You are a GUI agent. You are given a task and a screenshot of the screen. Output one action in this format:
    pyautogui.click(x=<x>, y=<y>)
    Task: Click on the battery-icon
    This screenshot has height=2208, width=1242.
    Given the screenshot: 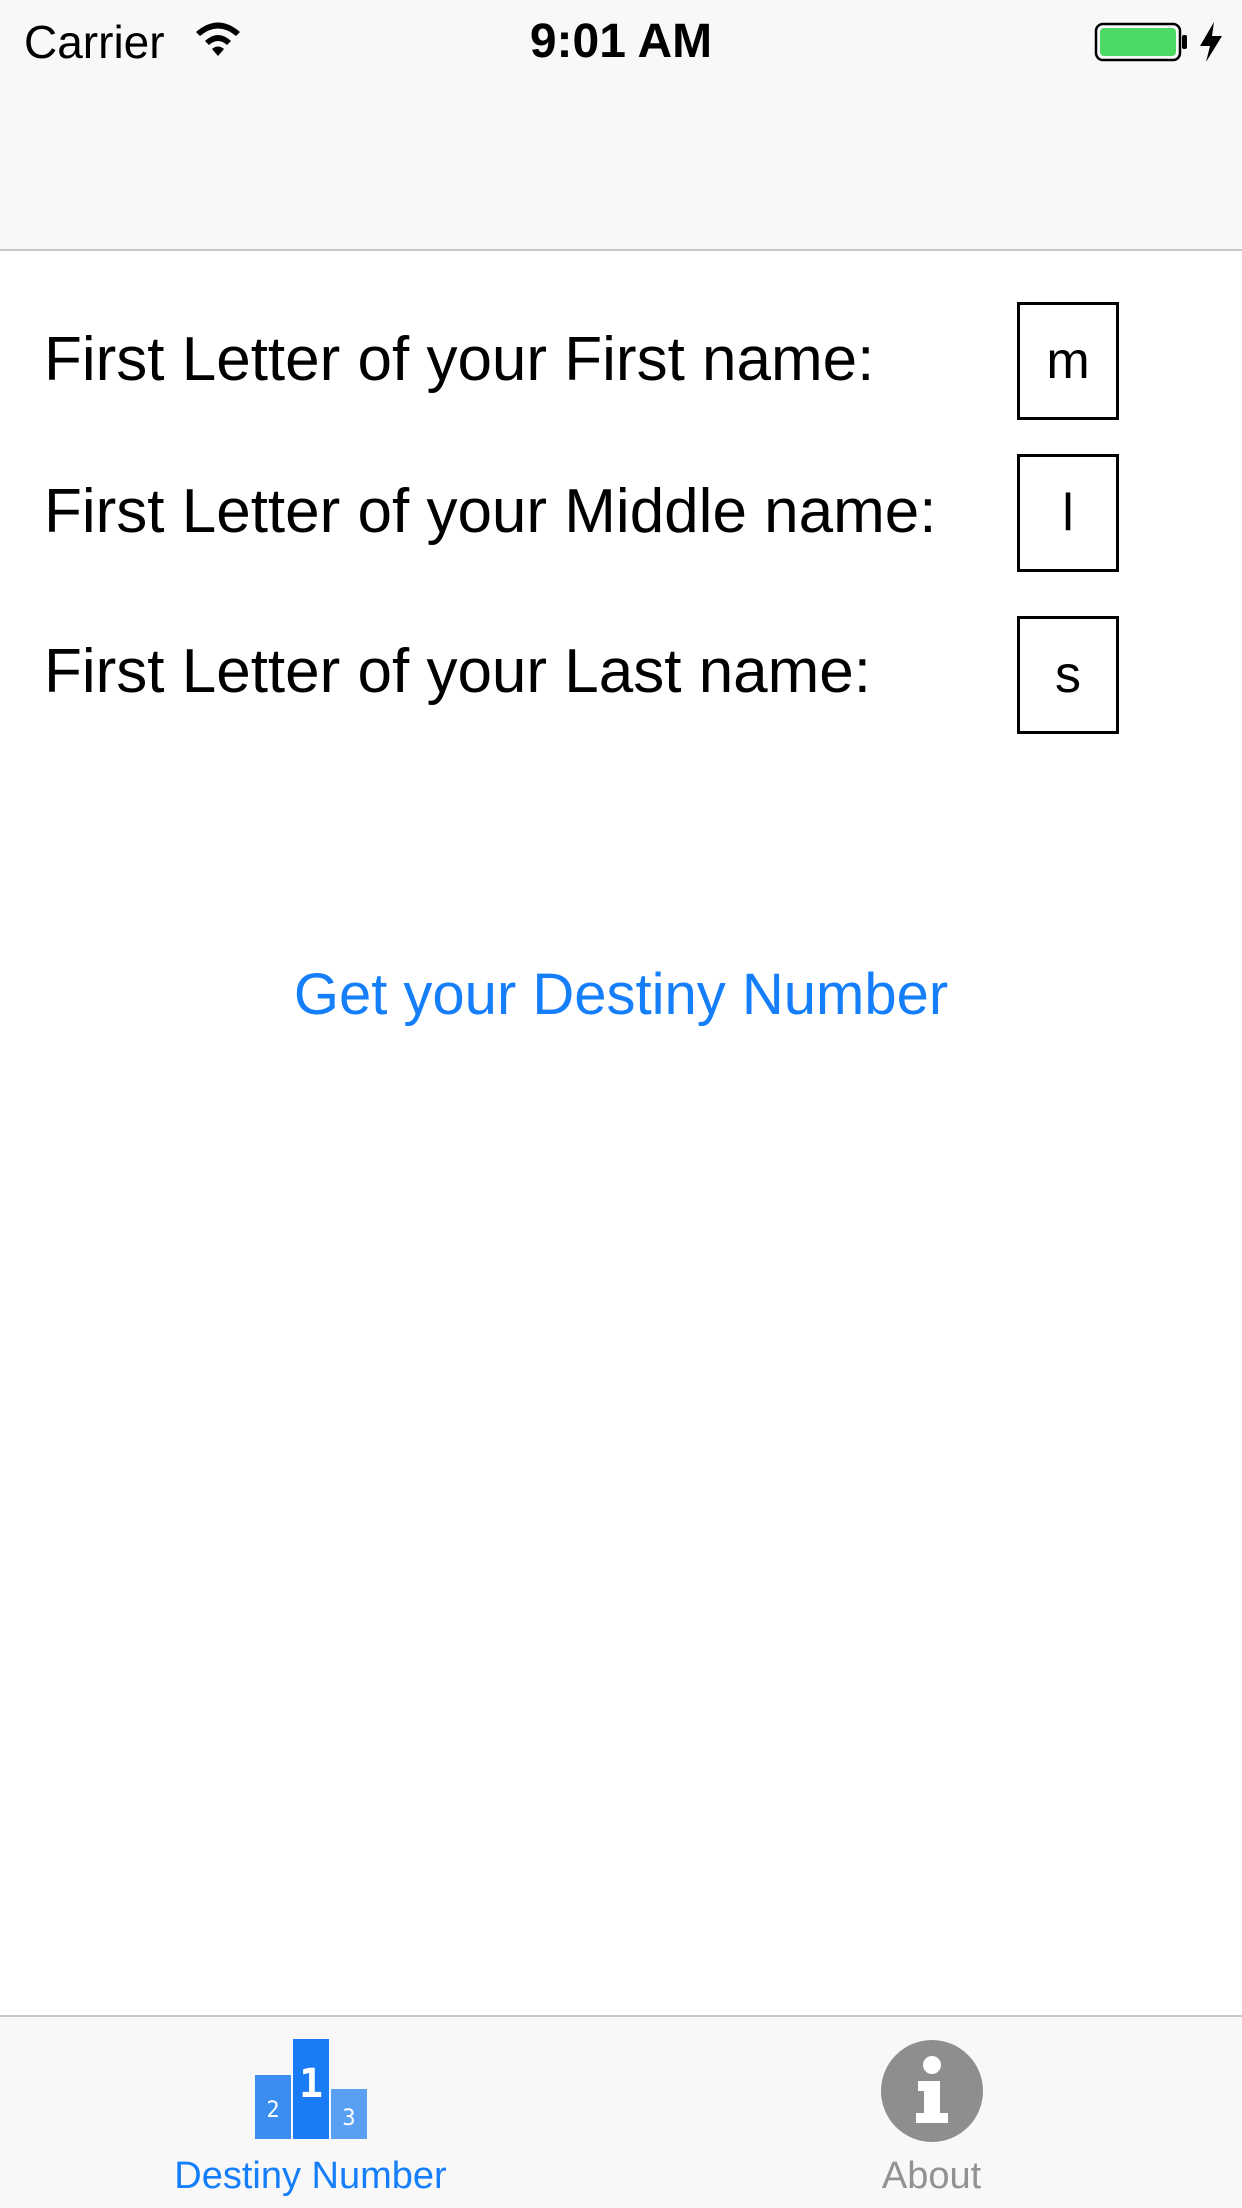 What is the action you would take?
    pyautogui.click(x=1140, y=42)
    